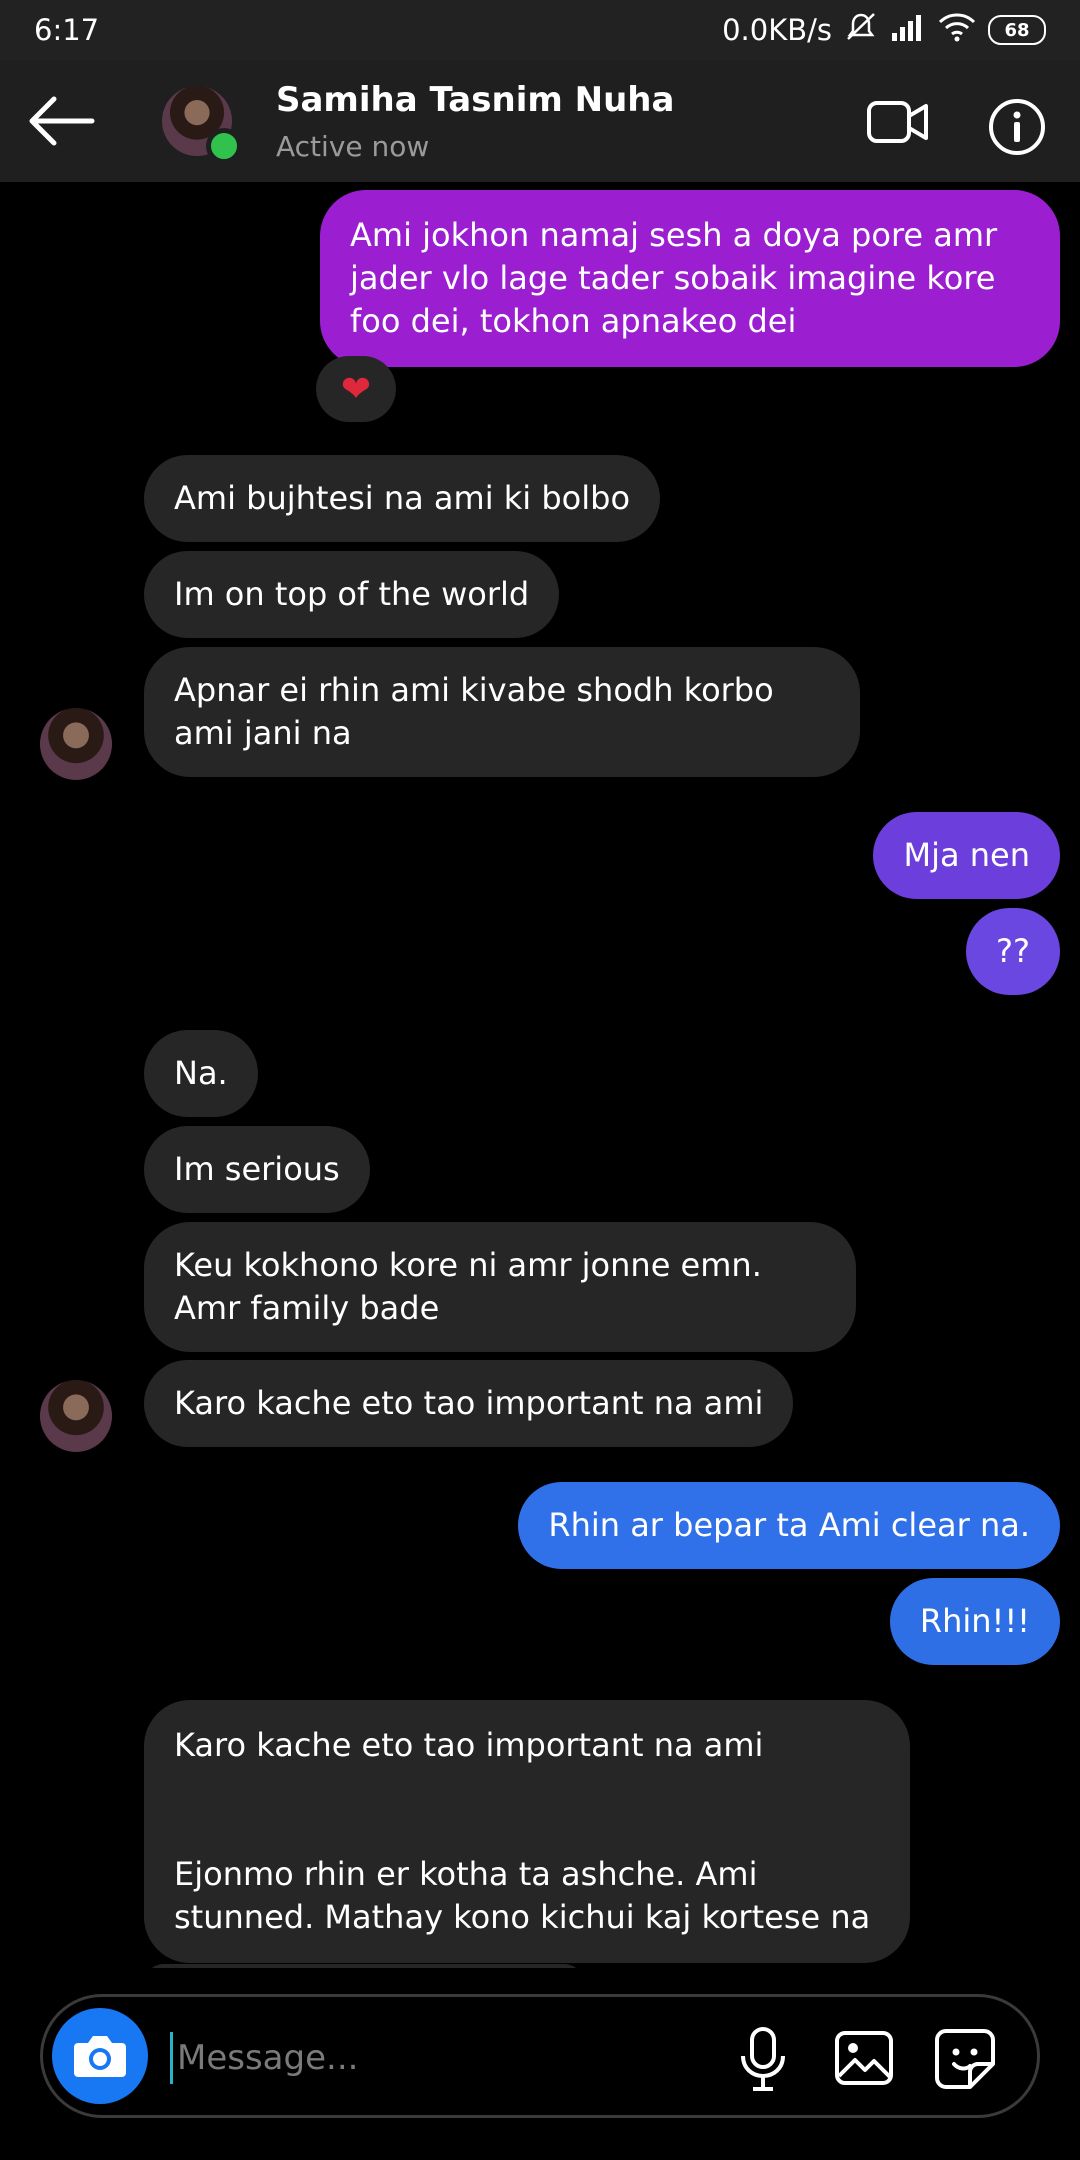 The height and width of the screenshot is (2160, 1080). Describe the element at coordinates (789, 1525) in the screenshot. I see `sent-message: Rhin ar bepar ta Ami clear na.` at that location.